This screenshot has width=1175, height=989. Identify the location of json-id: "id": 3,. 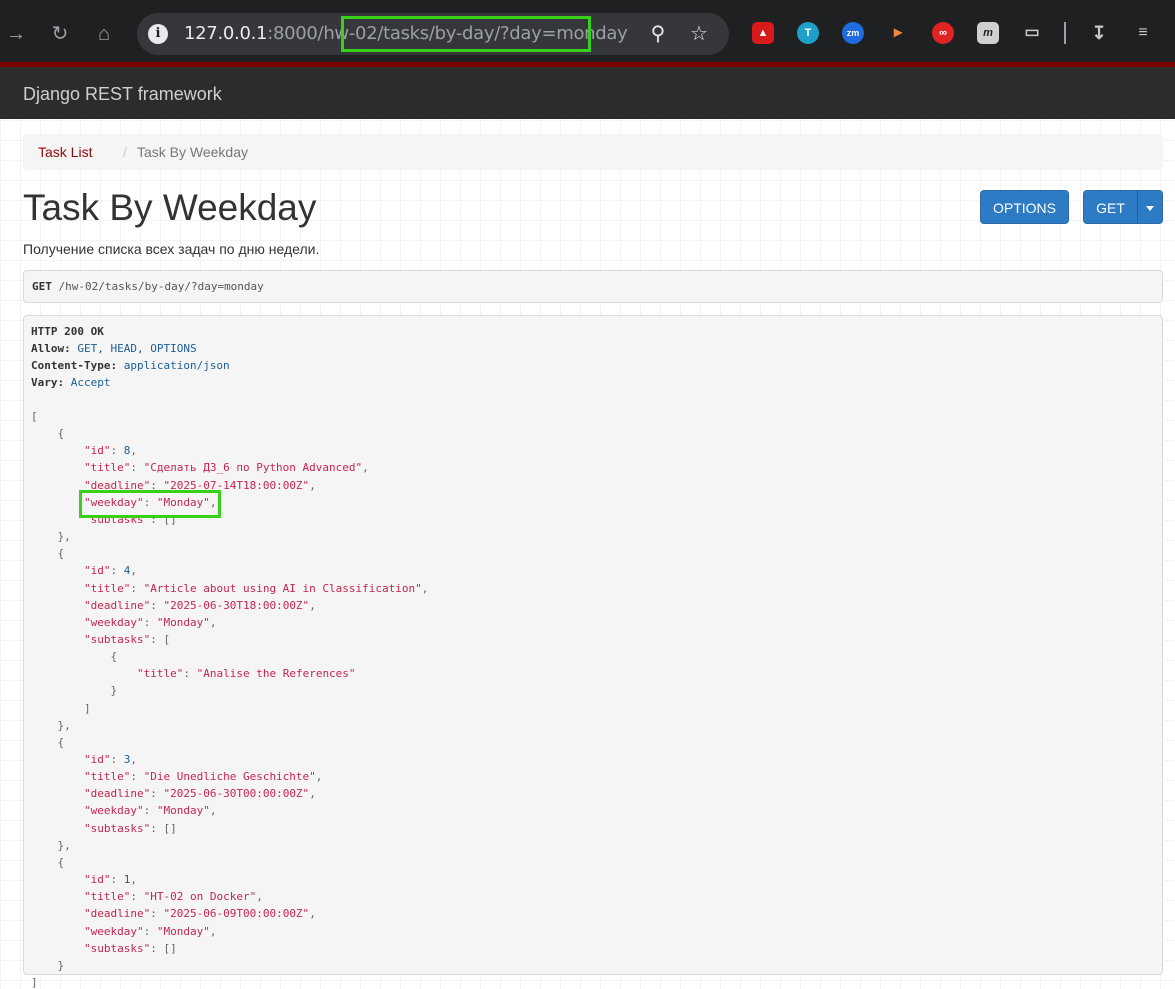
(110, 759).